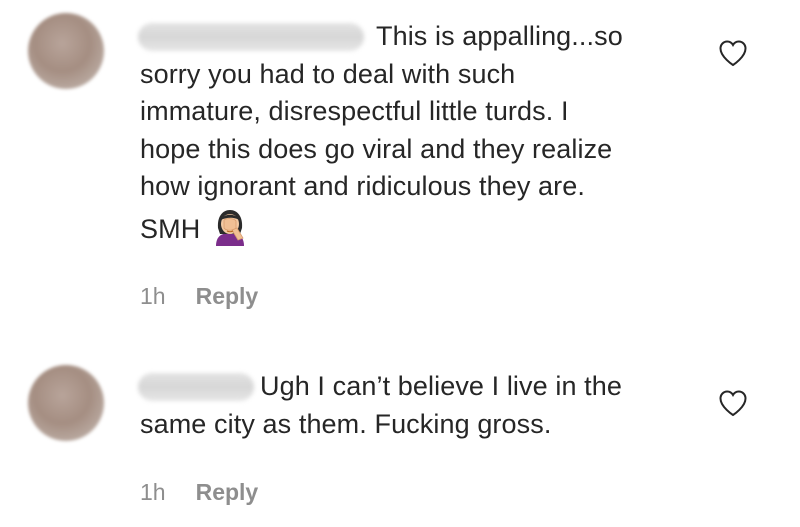 The image size is (800, 527). What do you see at coordinates (376, 148) in the screenshot?
I see `comment-text-line: hope this does go viral and they realize` at bounding box center [376, 148].